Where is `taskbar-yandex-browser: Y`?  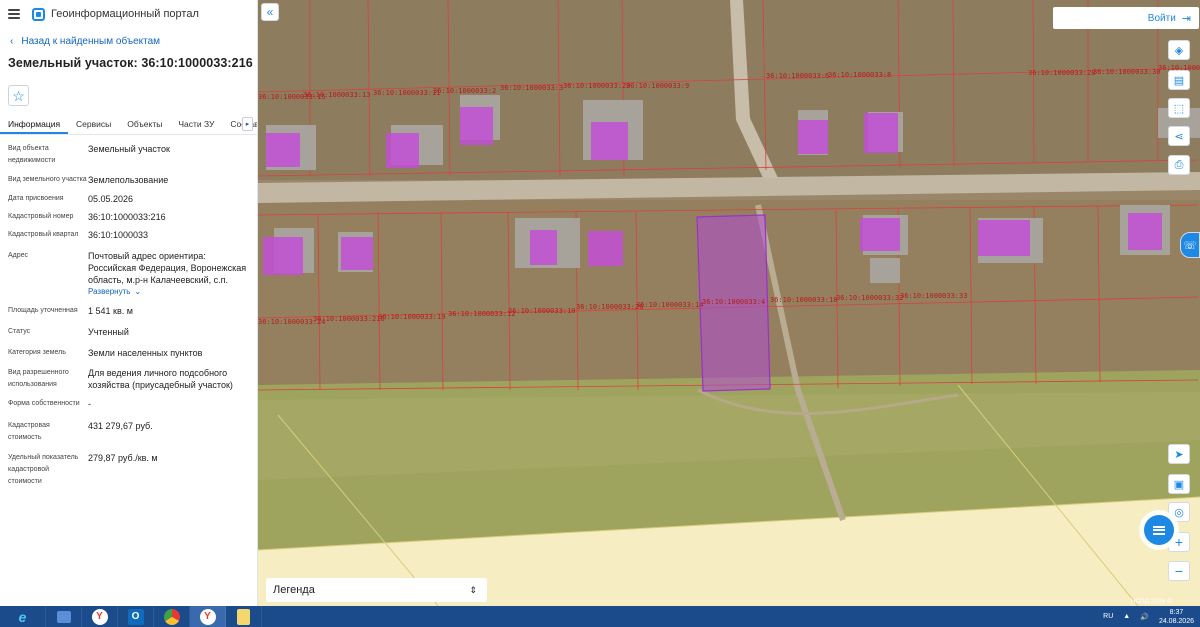
taskbar-yandex-browser: Y is located at coordinates (208, 616).